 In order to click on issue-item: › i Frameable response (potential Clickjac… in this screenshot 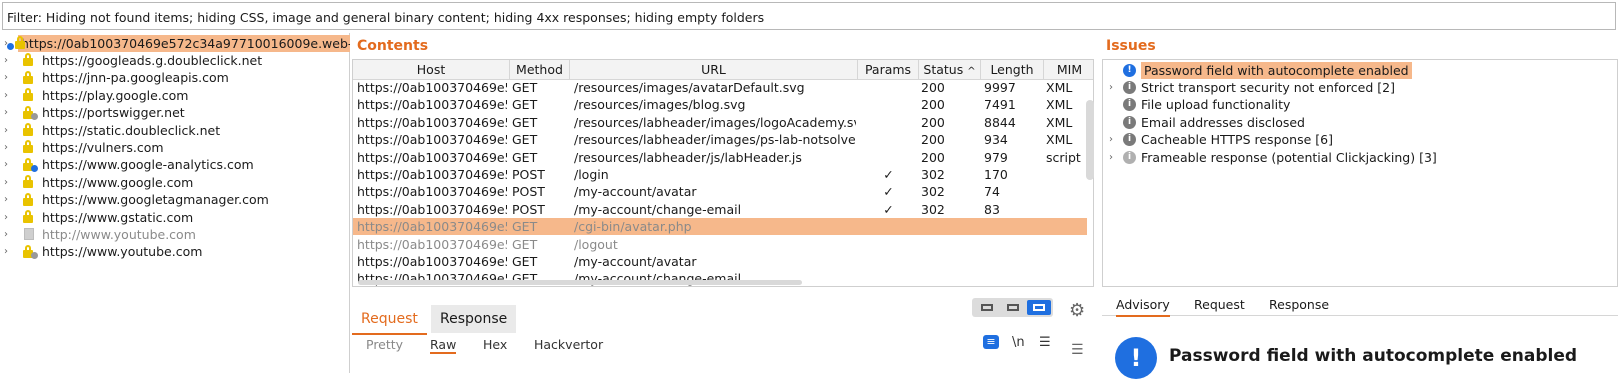, I will do `click(1360, 157)`.